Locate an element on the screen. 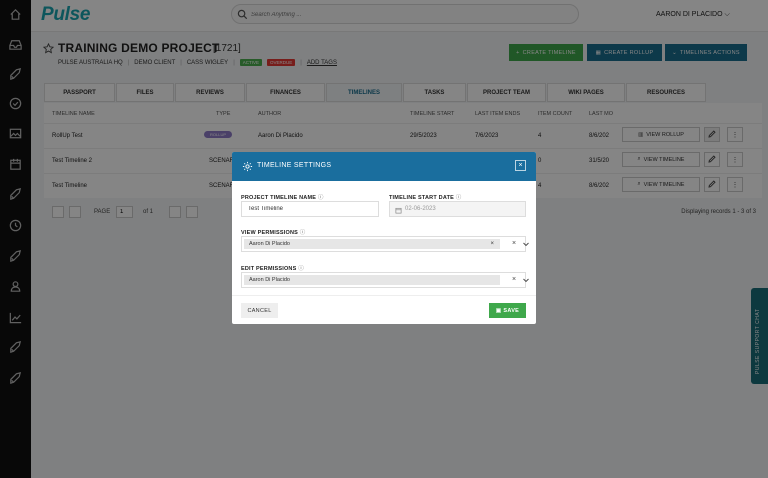 The image size is (768, 478). calendar-icon is located at coordinates (398, 210).